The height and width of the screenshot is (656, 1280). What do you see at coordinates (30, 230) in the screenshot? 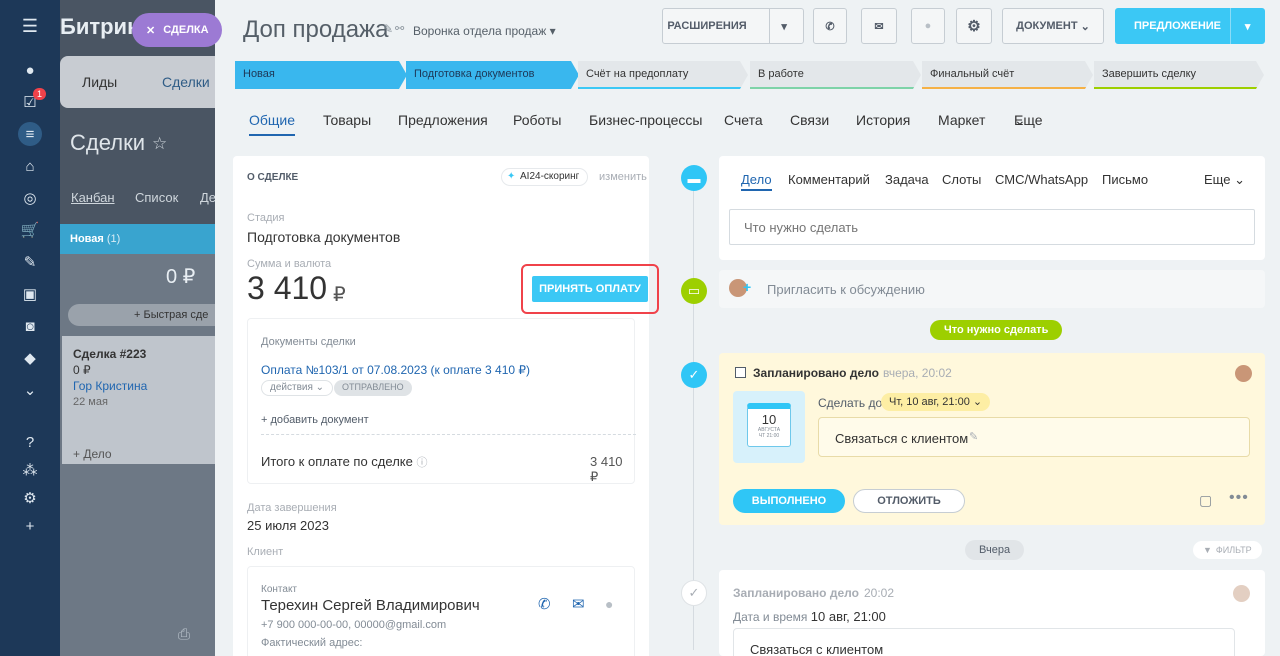
I see `shop-icon: 🛒` at bounding box center [30, 230].